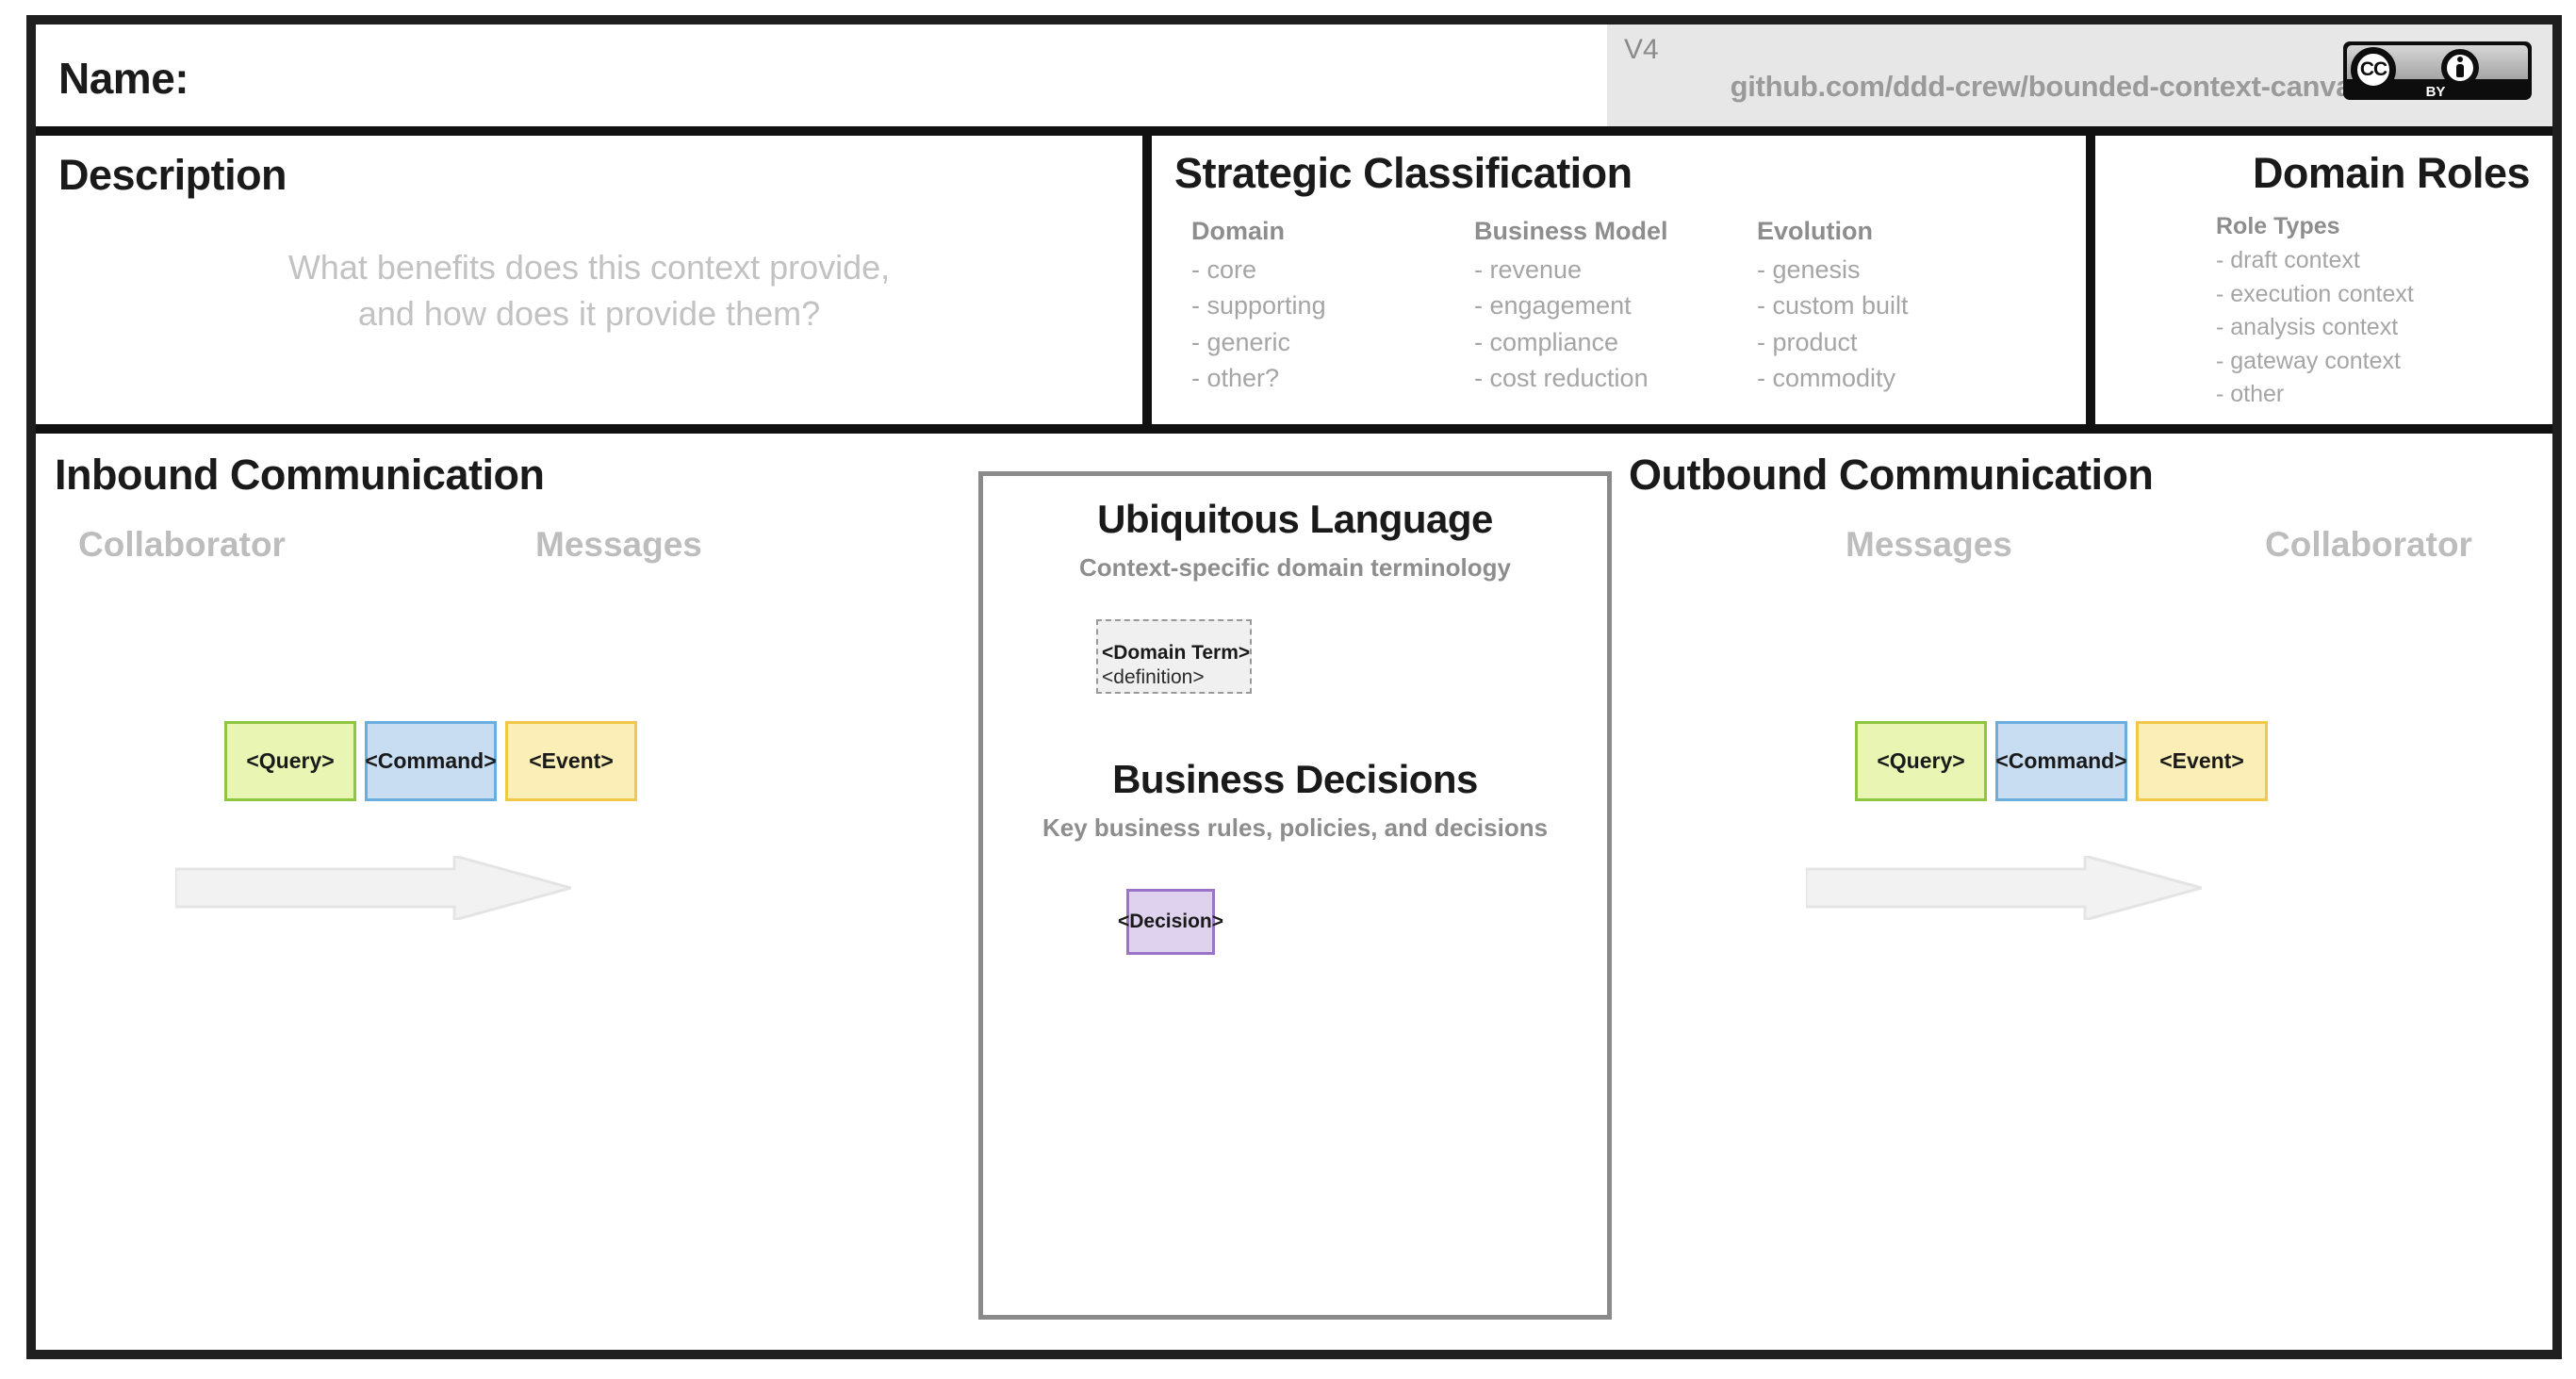 The image size is (2576, 1379). I want to click on classification-option: - compliance, so click(1615, 342).